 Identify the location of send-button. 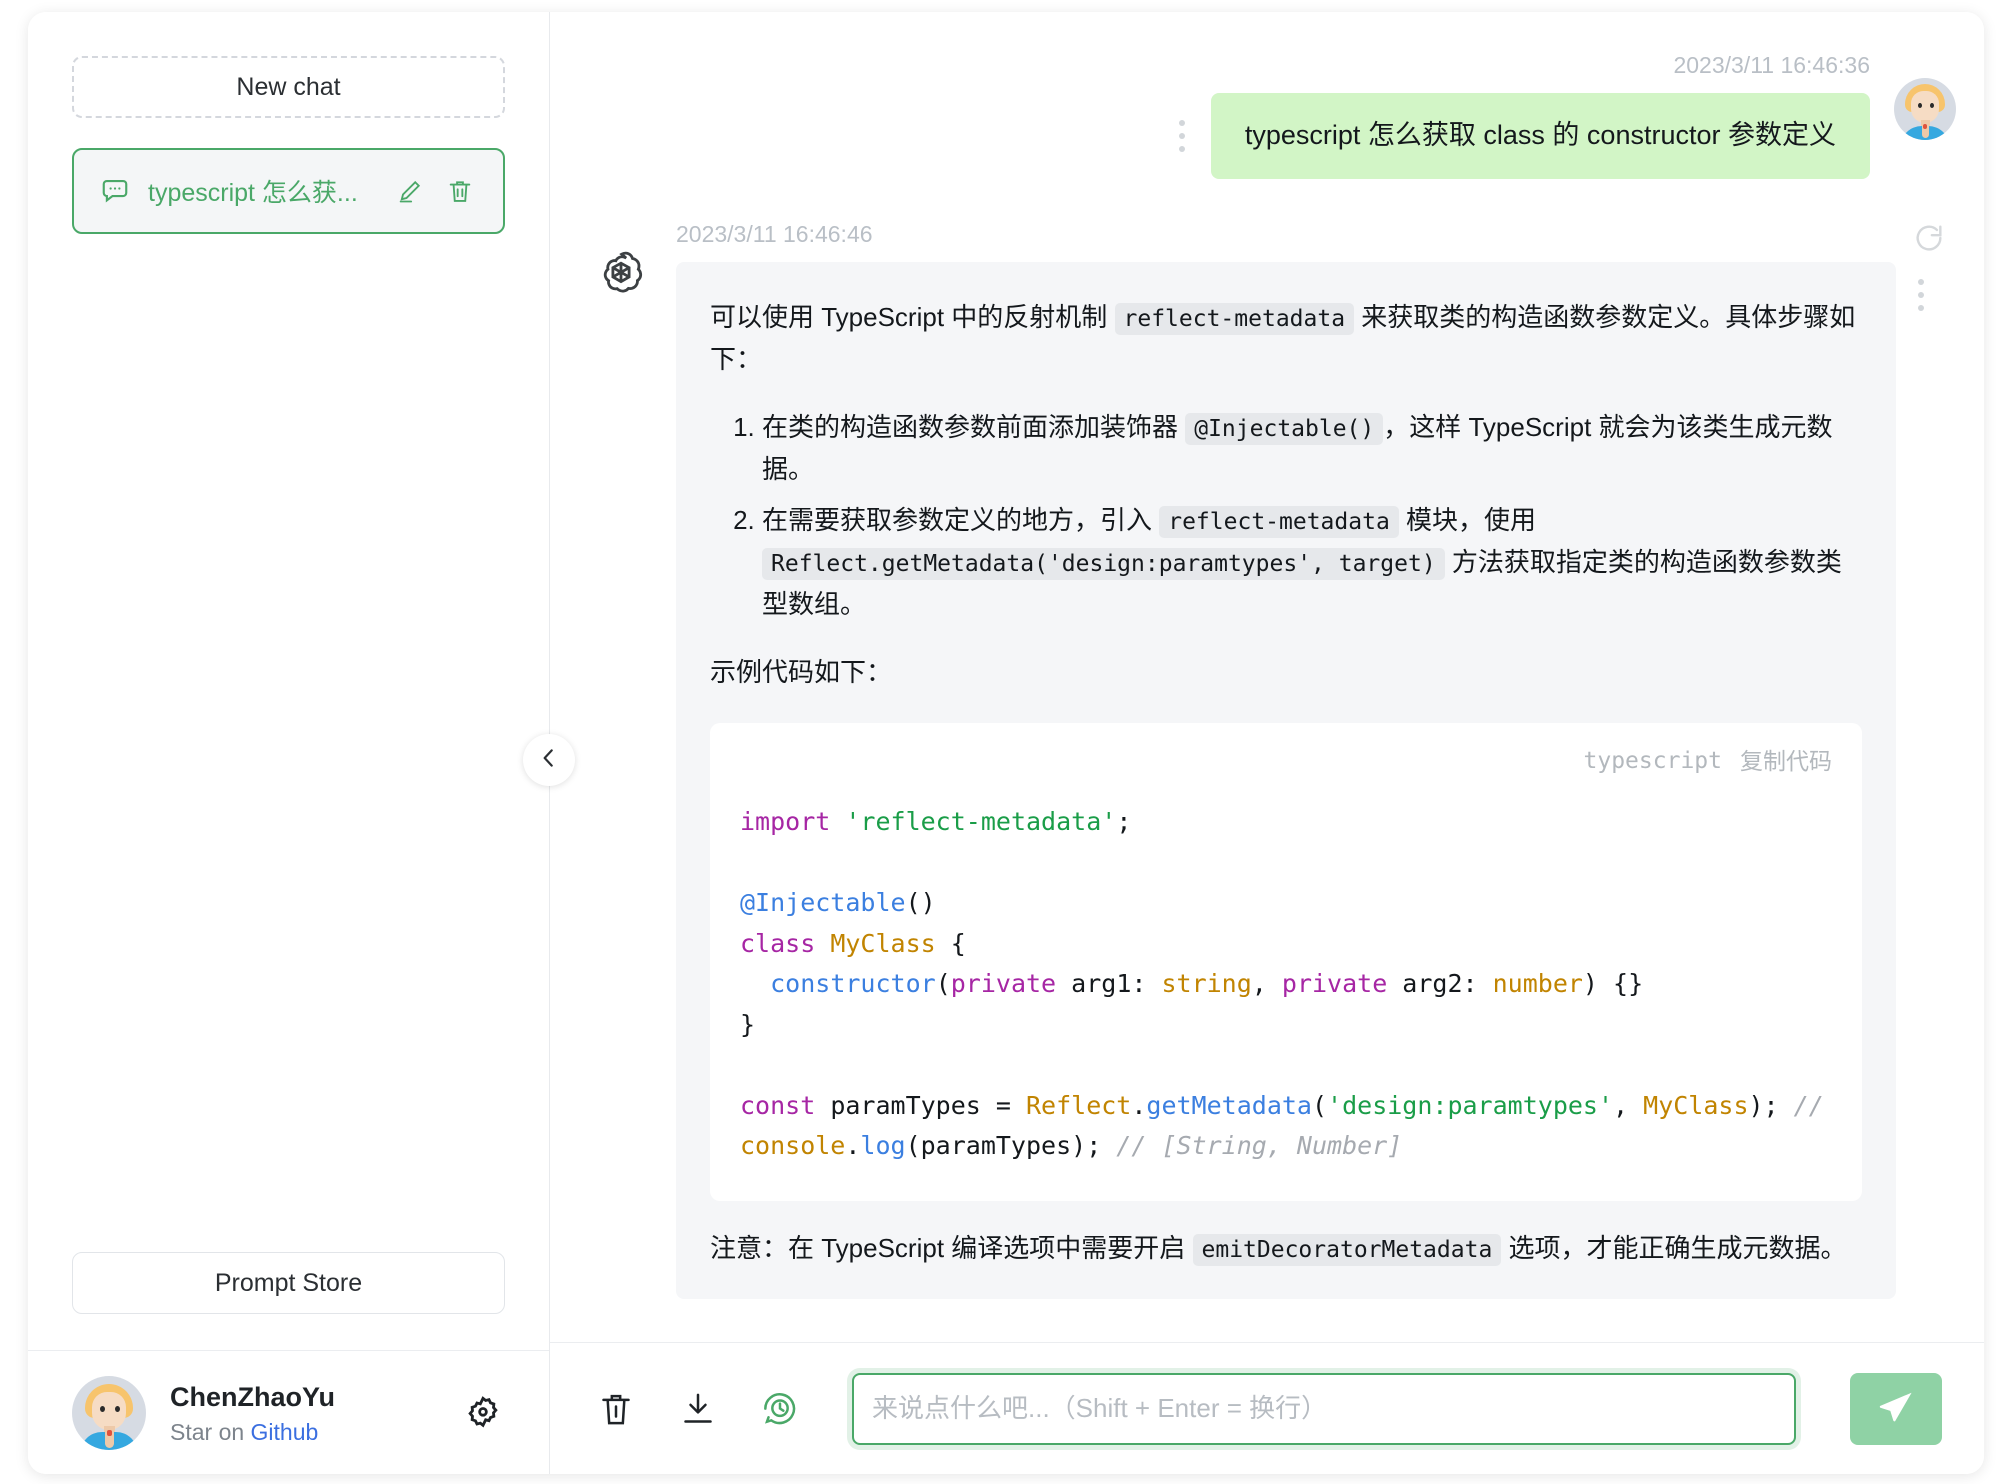
(1896, 1408).